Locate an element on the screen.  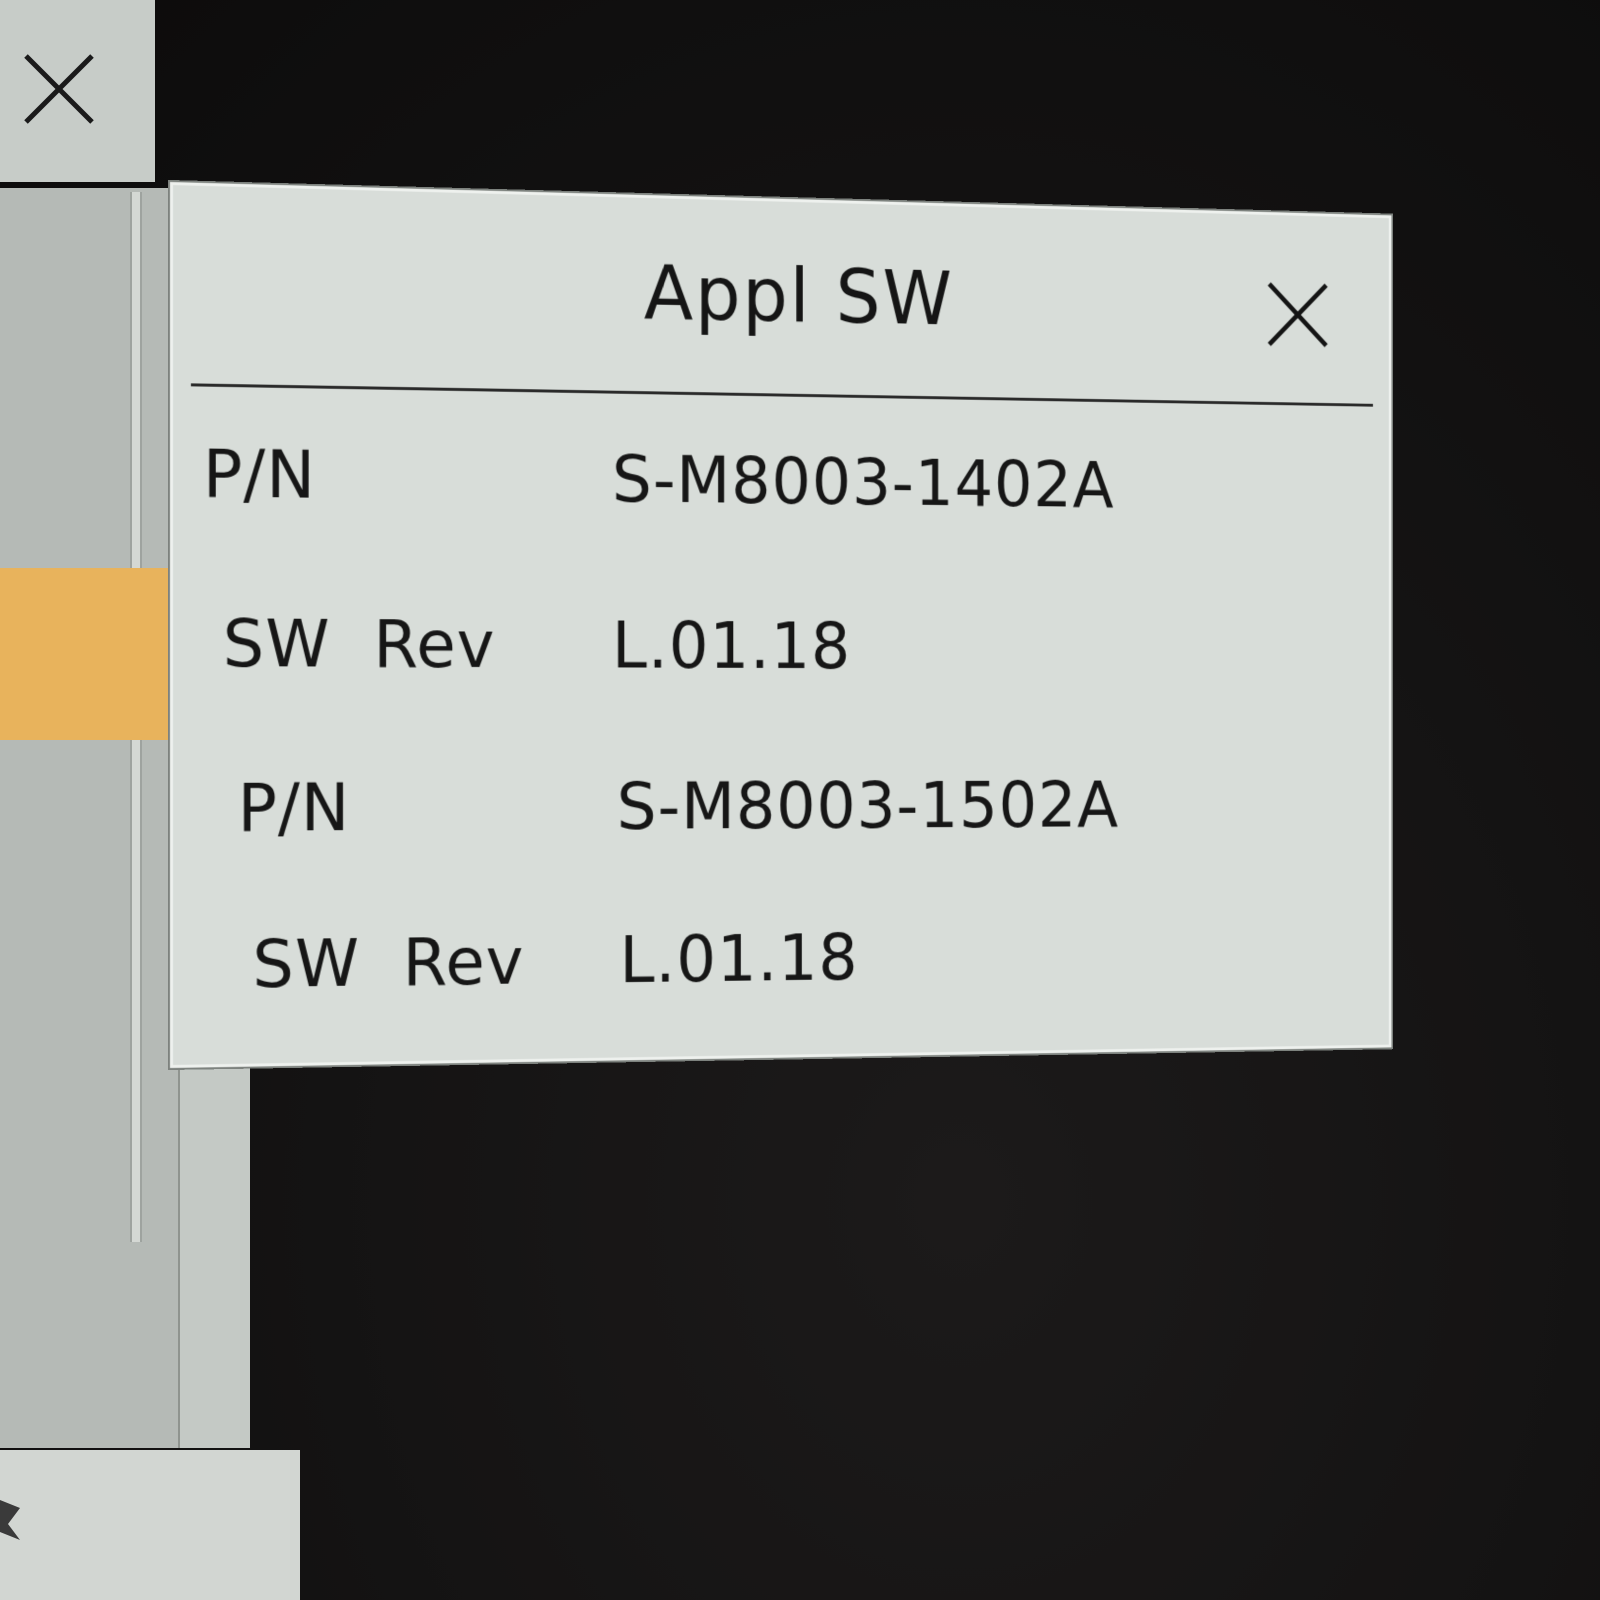
dialog-title: Appl SW is located at coordinates (798, 295).